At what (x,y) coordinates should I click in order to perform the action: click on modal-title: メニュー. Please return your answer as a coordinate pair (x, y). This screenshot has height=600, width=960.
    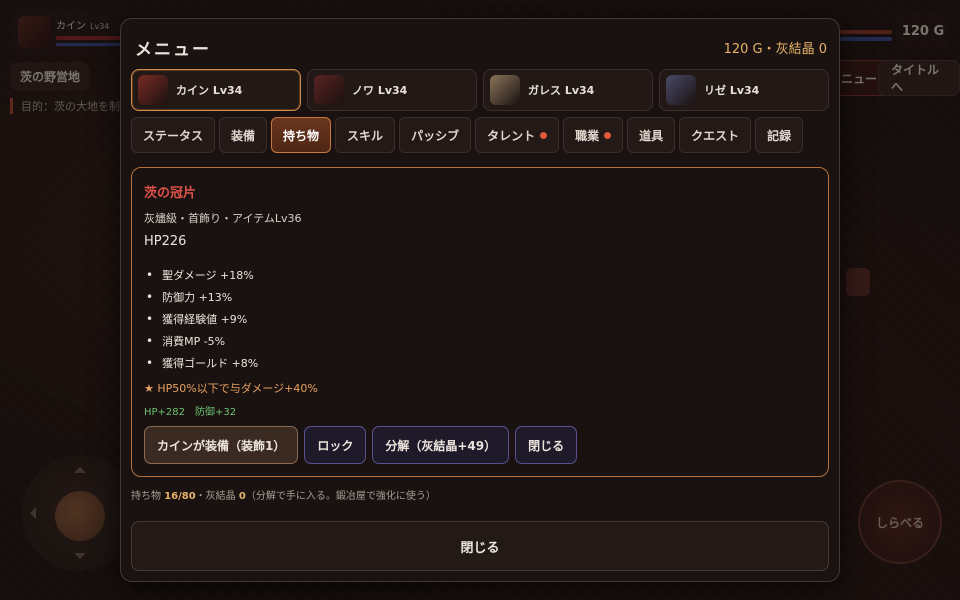
    Looking at the image, I should click on (173, 50).